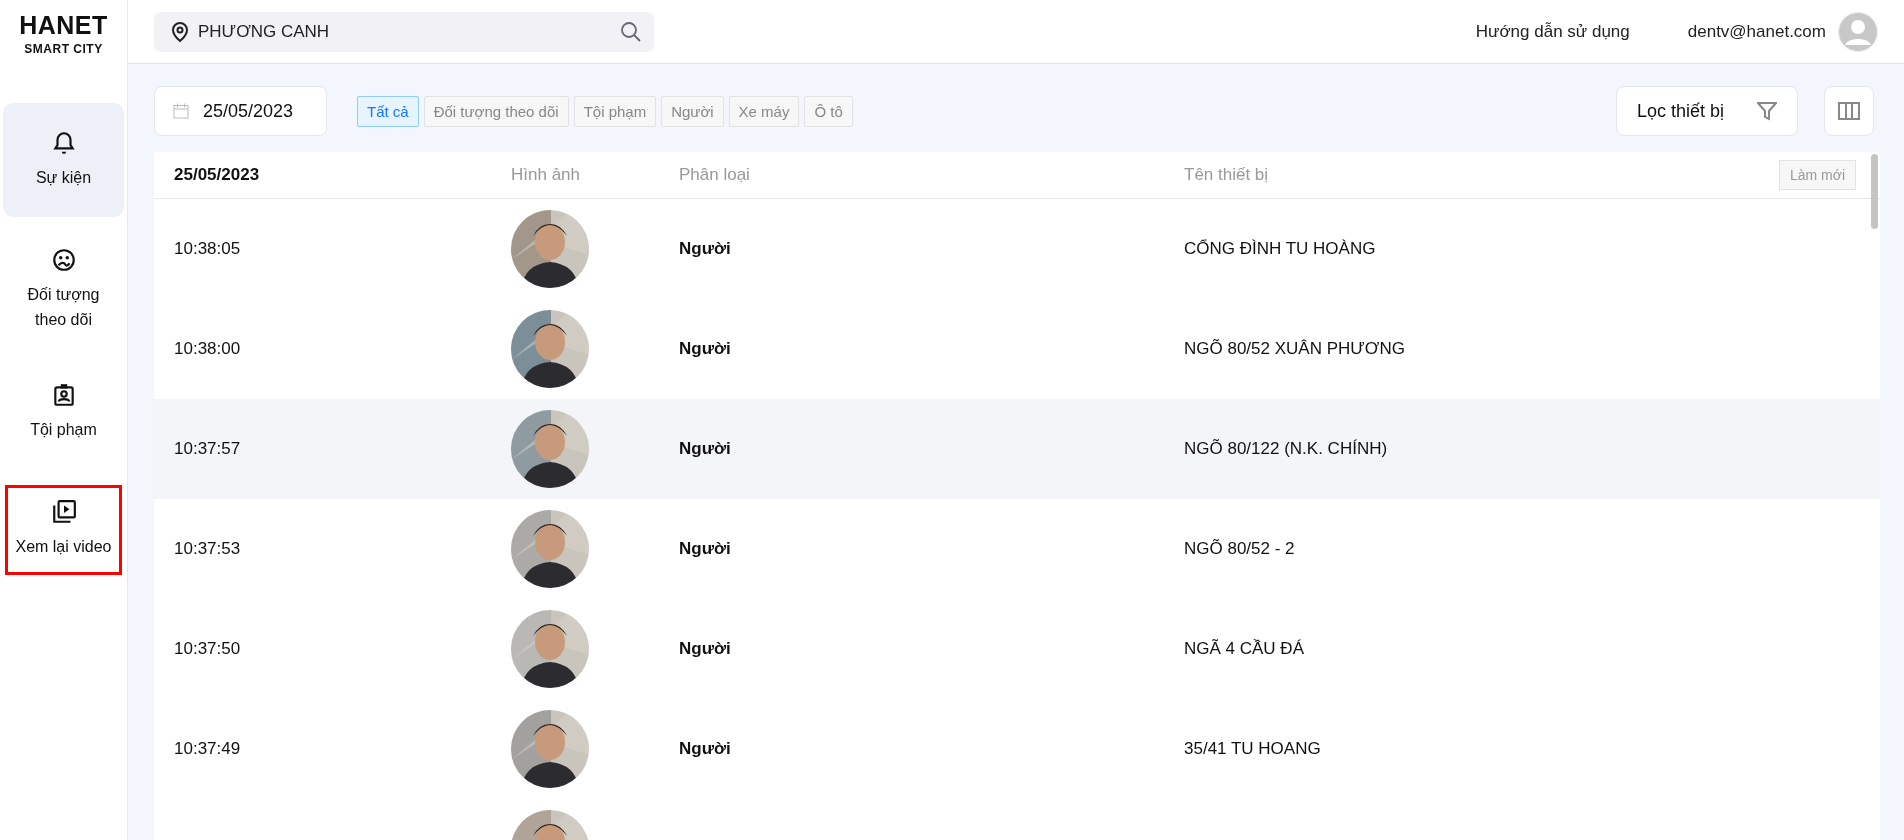 This screenshot has width=1904, height=840. I want to click on table-row: 10:38:00 Người NGÕ 80/52 XUÂN PHƯƠNG, so click(1017, 349).